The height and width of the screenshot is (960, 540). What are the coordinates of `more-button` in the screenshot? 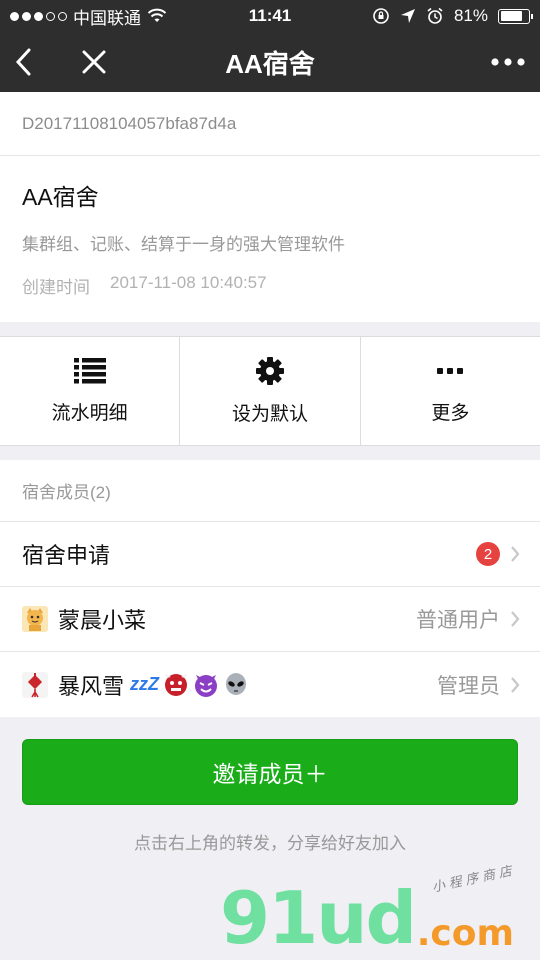 It's located at (508, 62).